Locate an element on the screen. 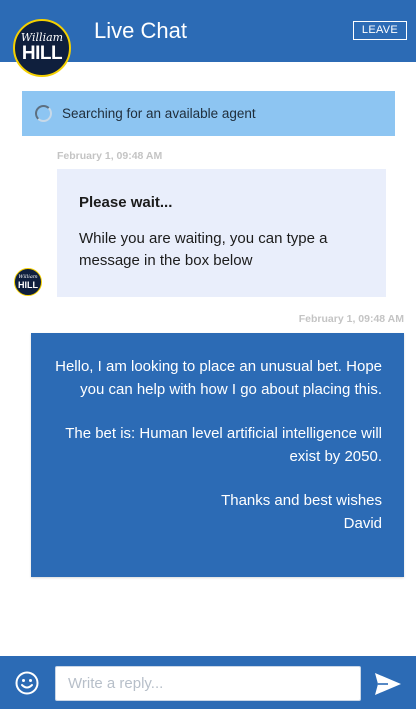 The width and height of the screenshot is (416, 709). agent-avatar: William HILL is located at coordinates (28, 282).